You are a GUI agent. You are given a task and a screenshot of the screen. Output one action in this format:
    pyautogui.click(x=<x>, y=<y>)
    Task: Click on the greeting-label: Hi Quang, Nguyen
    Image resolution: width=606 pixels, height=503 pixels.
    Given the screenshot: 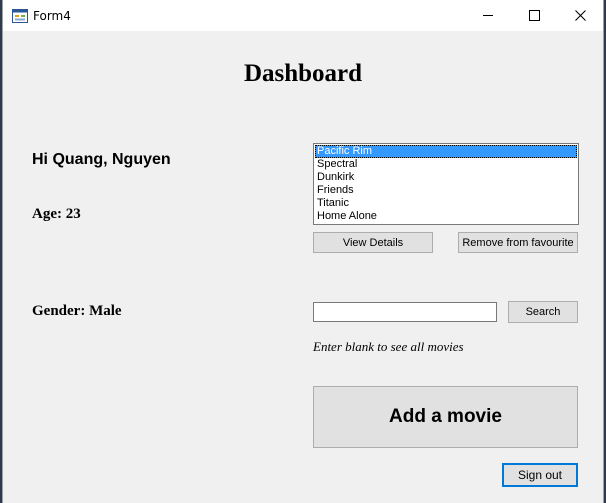 What is the action you would take?
    pyautogui.click(x=101, y=159)
    